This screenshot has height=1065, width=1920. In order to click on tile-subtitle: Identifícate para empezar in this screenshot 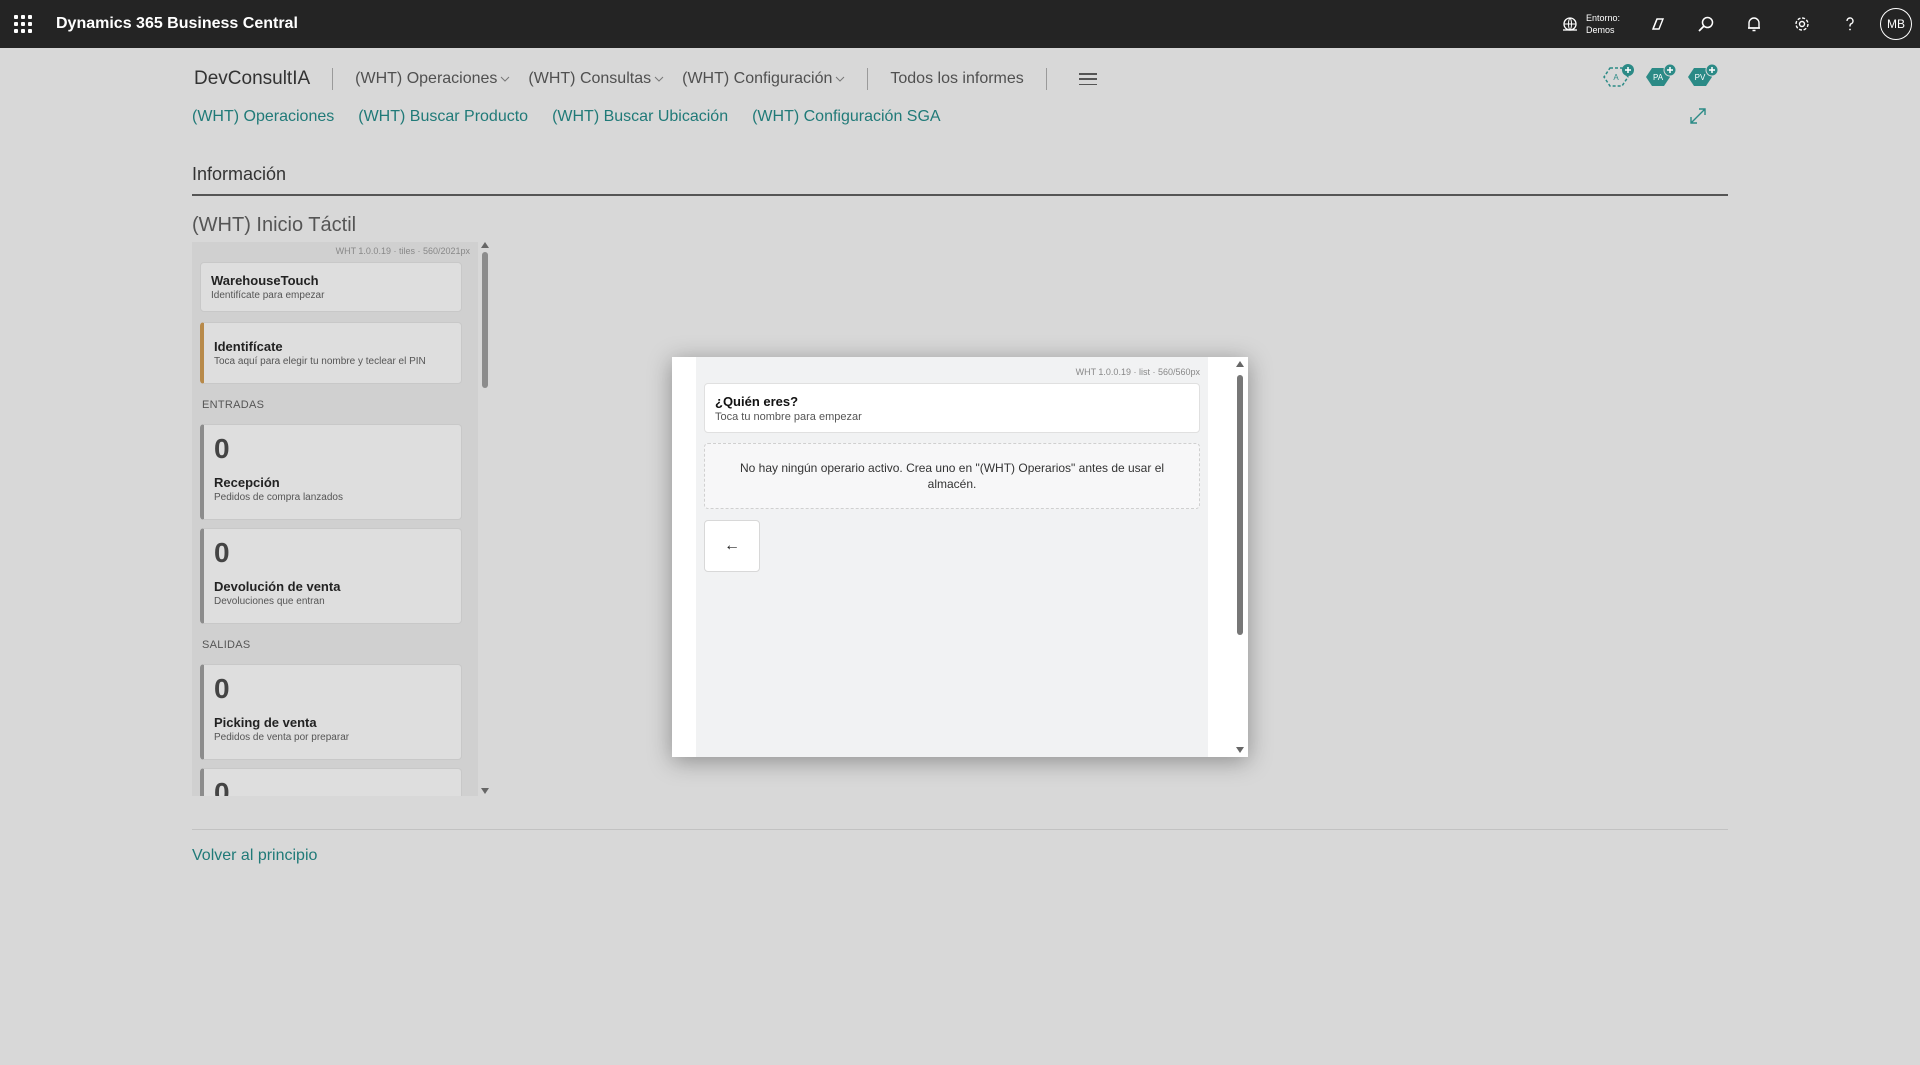, I will do `click(268, 295)`.